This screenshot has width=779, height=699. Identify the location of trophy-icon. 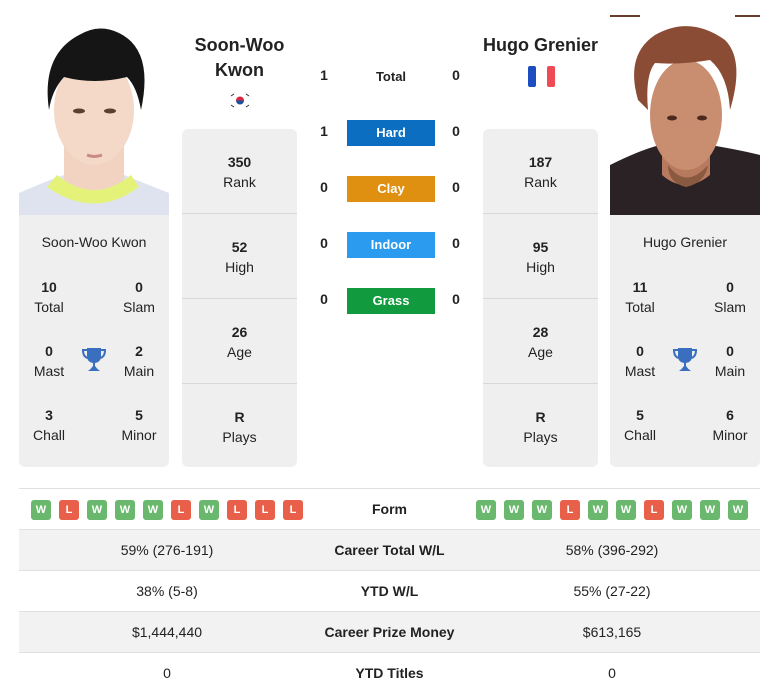
(685, 360).